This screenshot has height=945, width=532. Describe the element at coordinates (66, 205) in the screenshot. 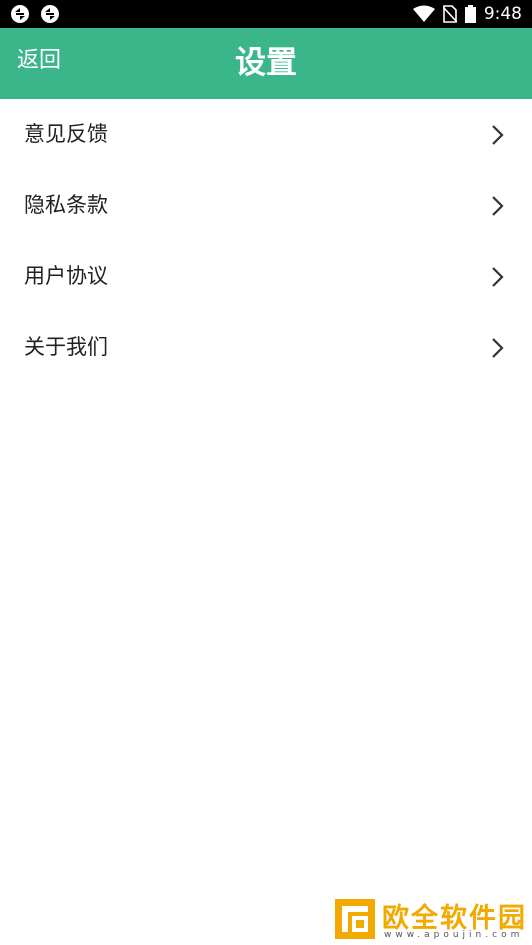

I see `menu-item-label: 隐私条款` at that location.